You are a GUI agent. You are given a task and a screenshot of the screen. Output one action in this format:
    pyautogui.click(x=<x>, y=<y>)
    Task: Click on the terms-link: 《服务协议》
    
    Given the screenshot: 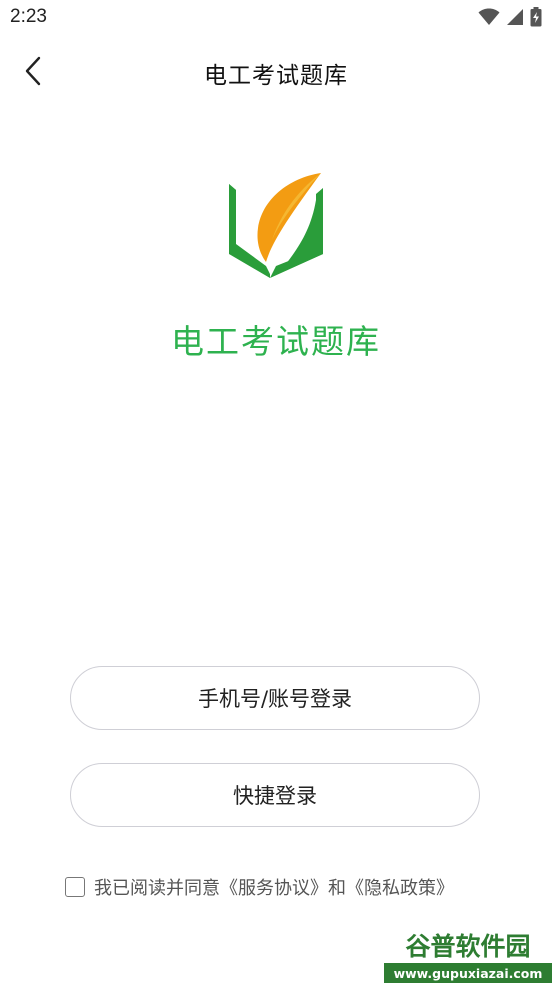 What is the action you would take?
    pyautogui.click(x=274, y=887)
    